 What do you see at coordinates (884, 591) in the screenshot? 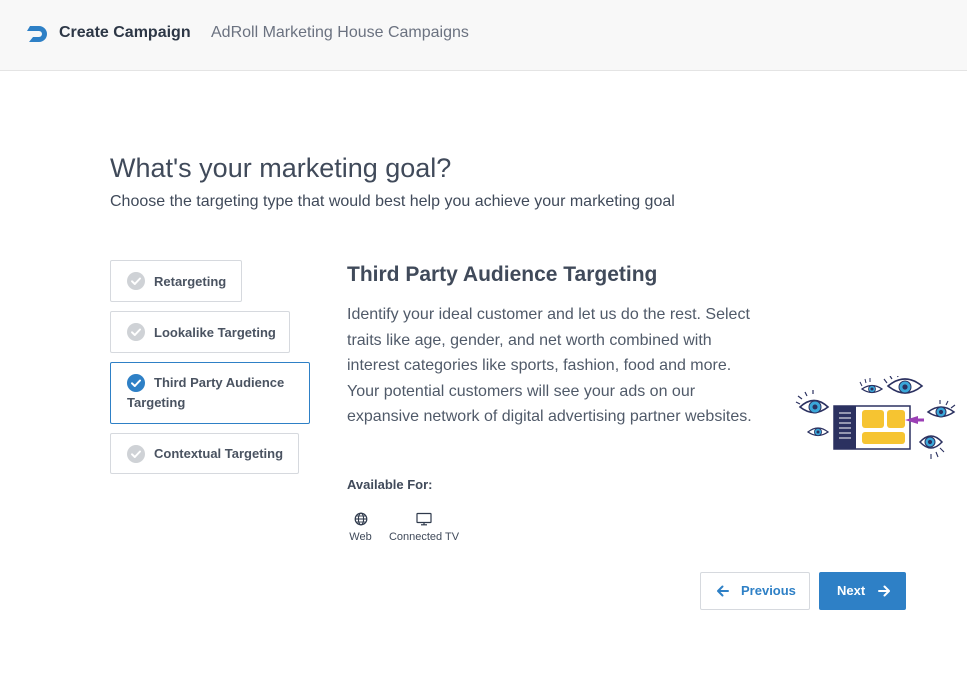
I see `arrow-right-icon` at bounding box center [884, 591].